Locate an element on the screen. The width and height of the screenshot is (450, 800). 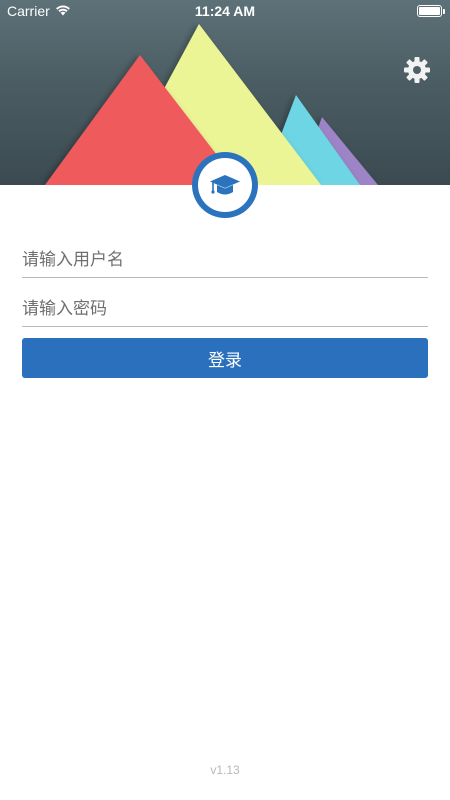
password-field is located at coordinates (225, 306).